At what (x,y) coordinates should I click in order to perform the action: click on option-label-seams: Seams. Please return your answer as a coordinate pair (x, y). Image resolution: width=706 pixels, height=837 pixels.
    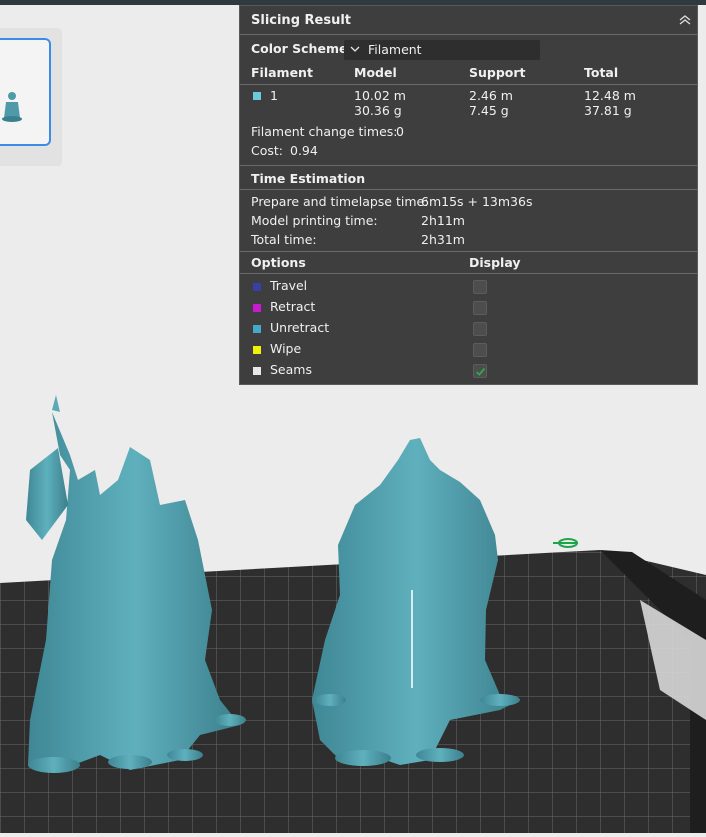
    Looking at the image, I should click on (291, 369).